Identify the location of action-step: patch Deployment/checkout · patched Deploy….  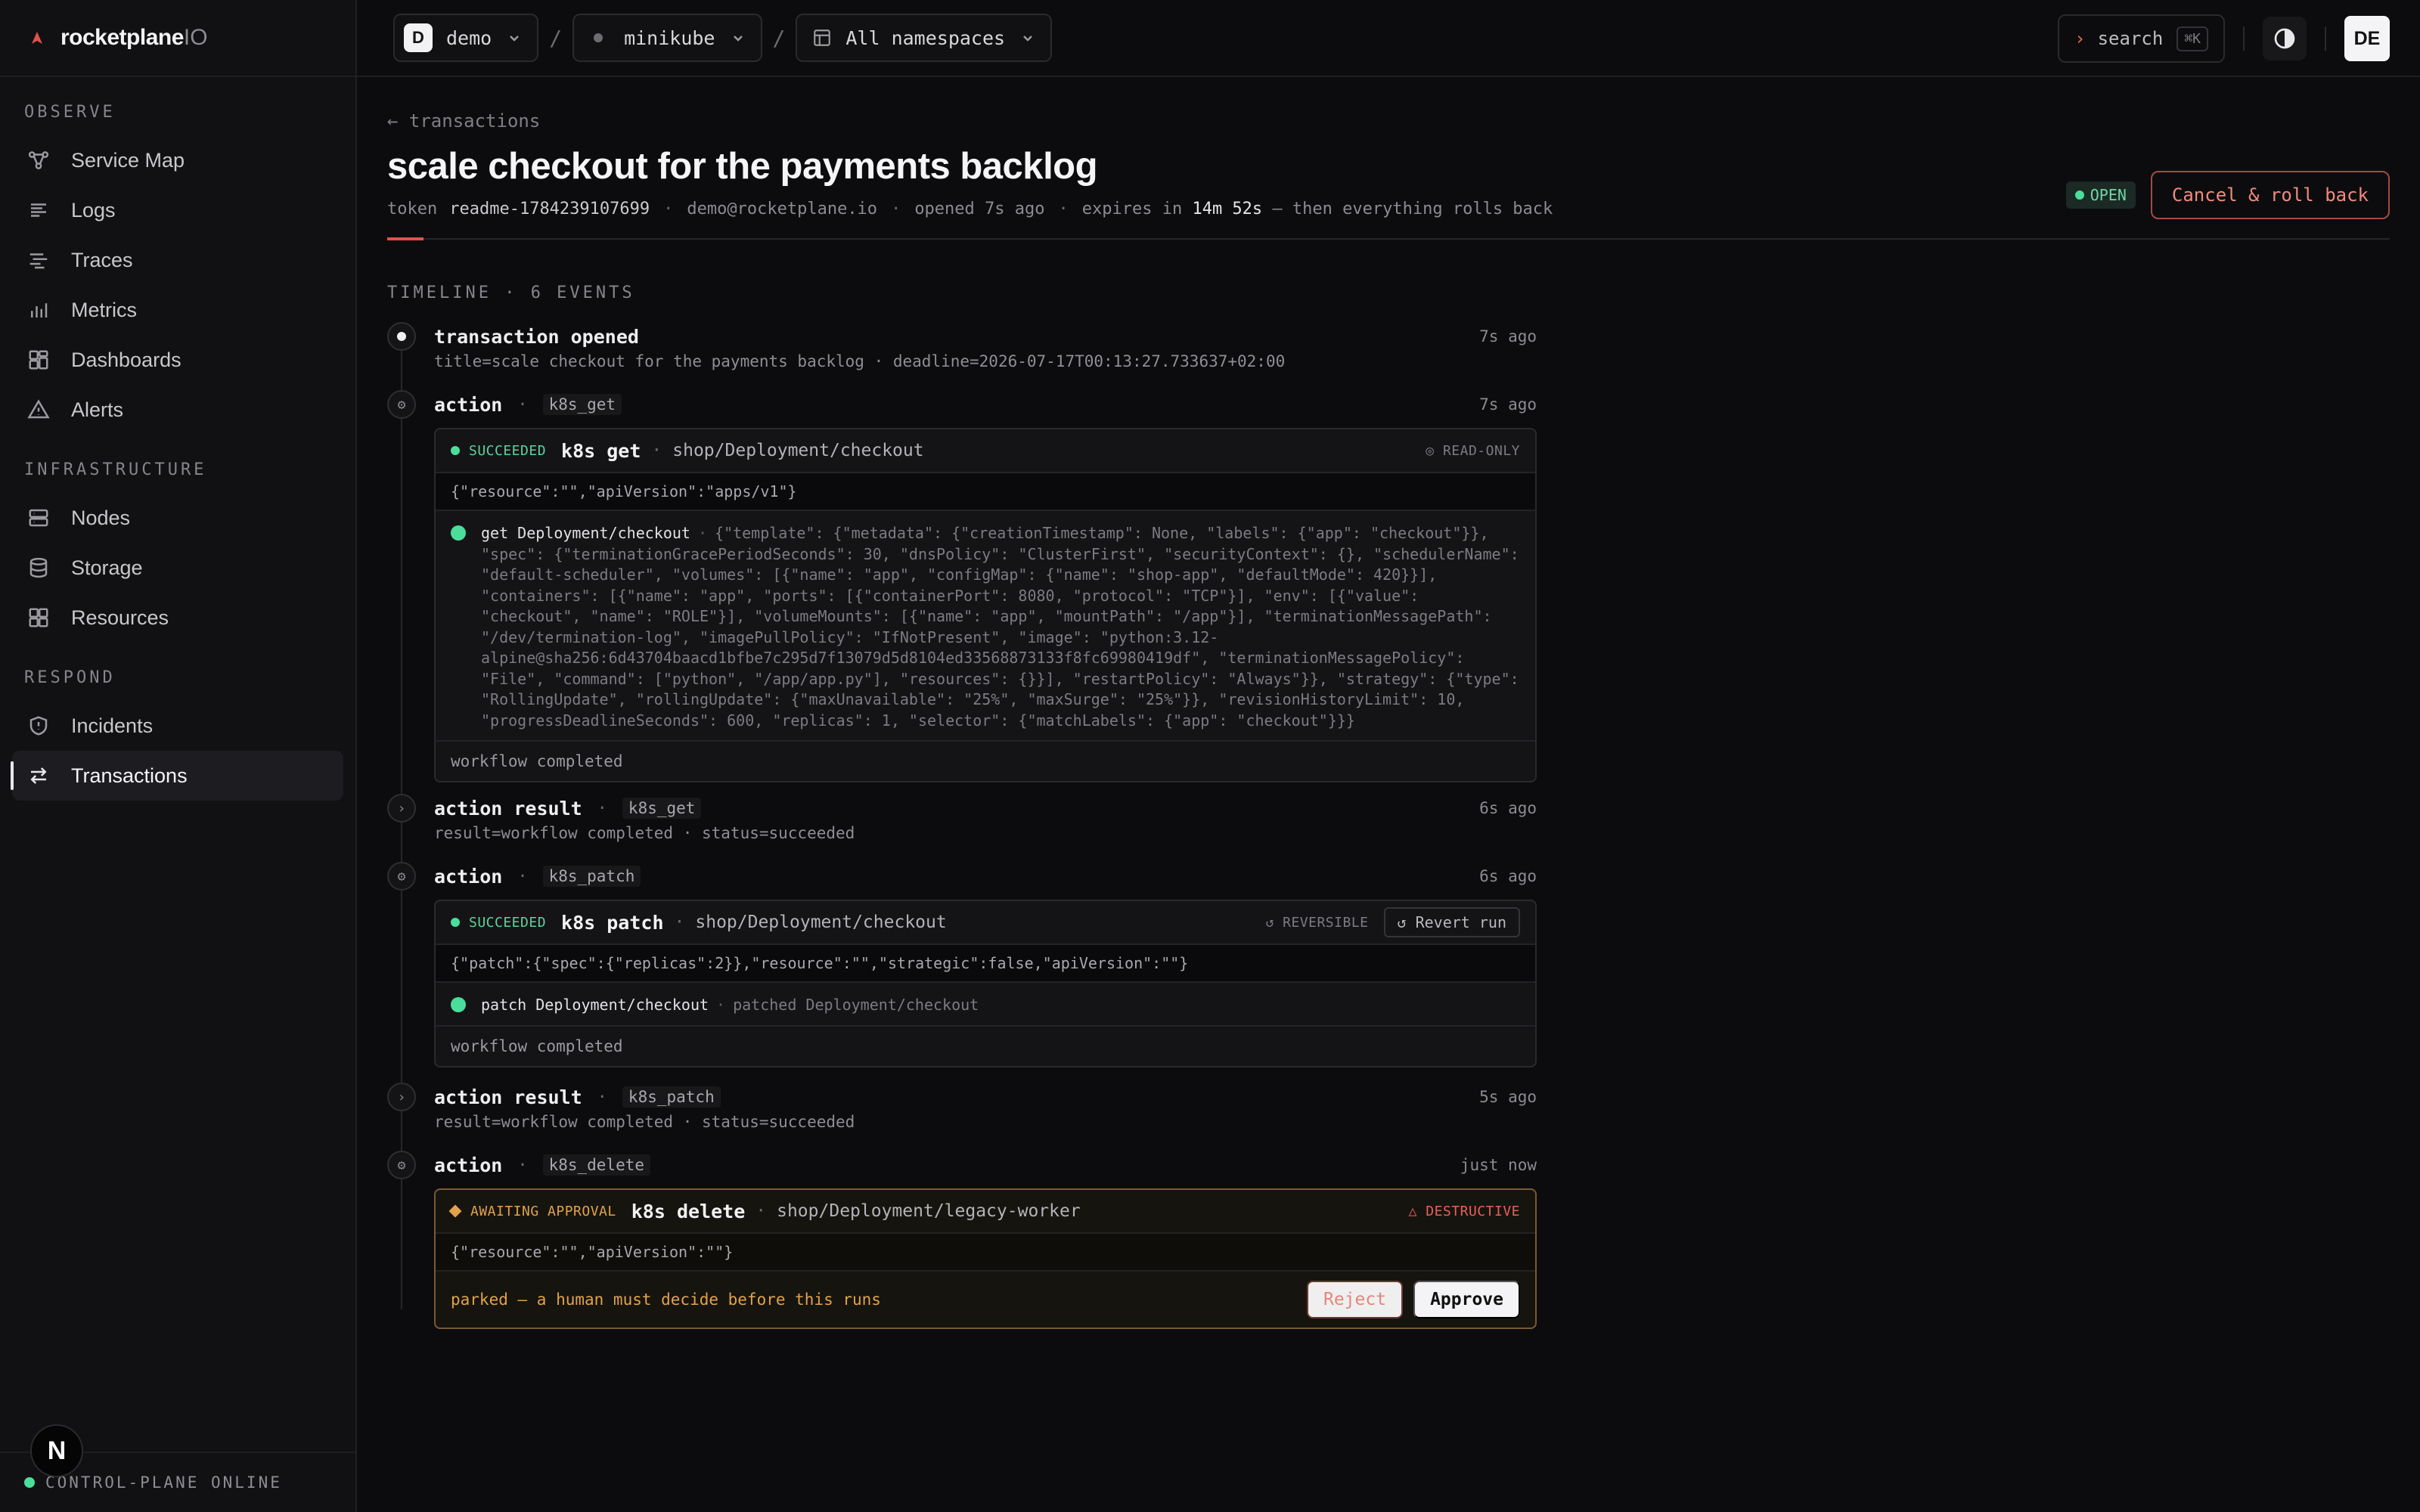
(985, 1005).